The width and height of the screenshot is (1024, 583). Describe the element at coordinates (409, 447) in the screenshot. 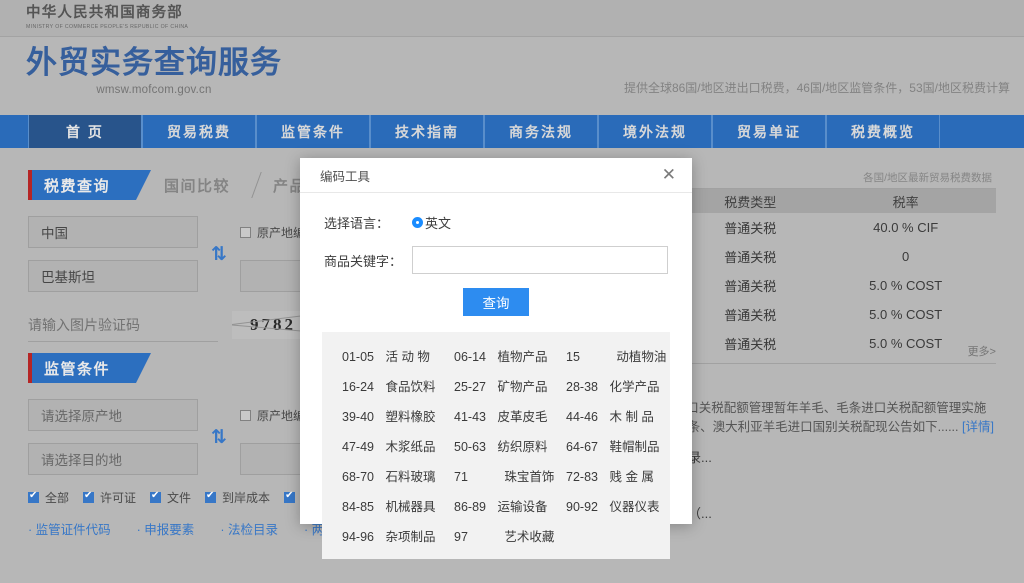

I see `code-label: 木浆纸品` at that location.